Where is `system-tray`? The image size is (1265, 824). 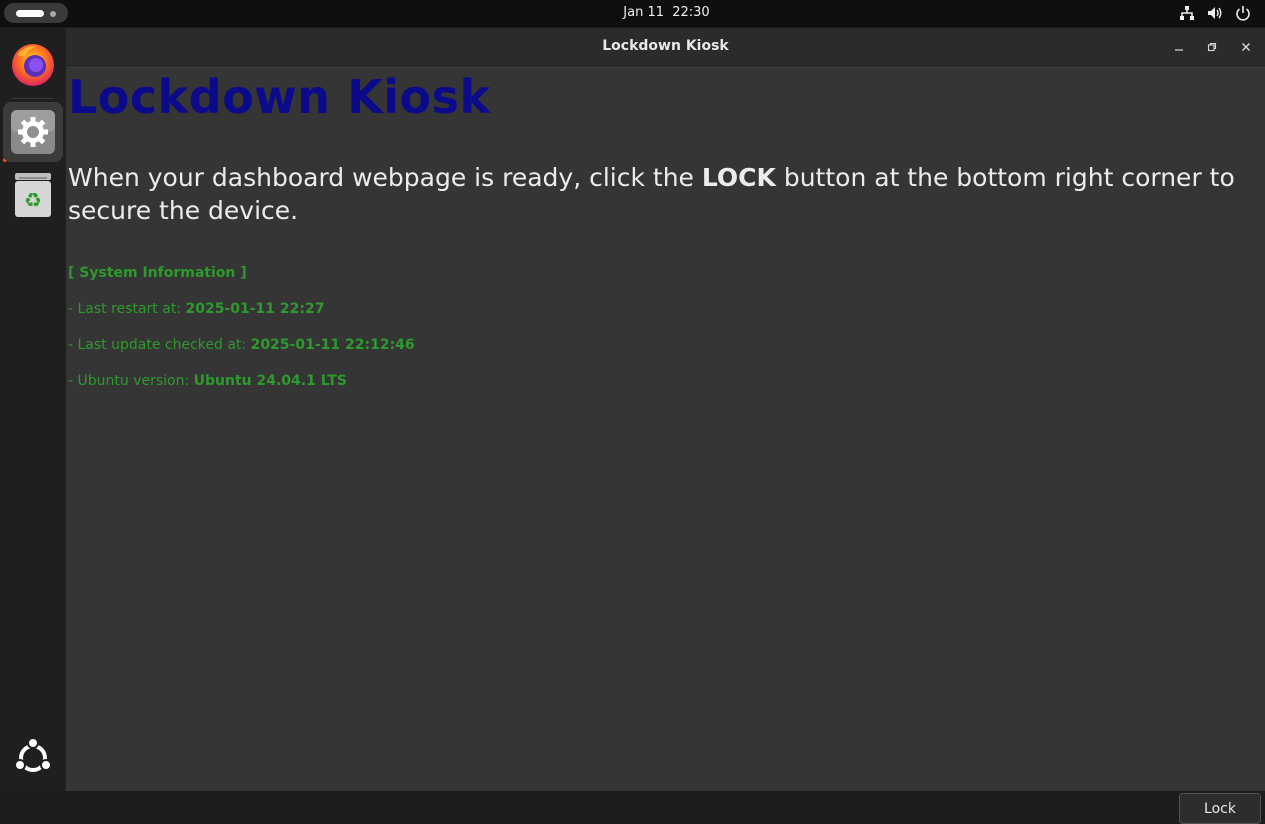
system-tray is located at coordinates (1215, 13).